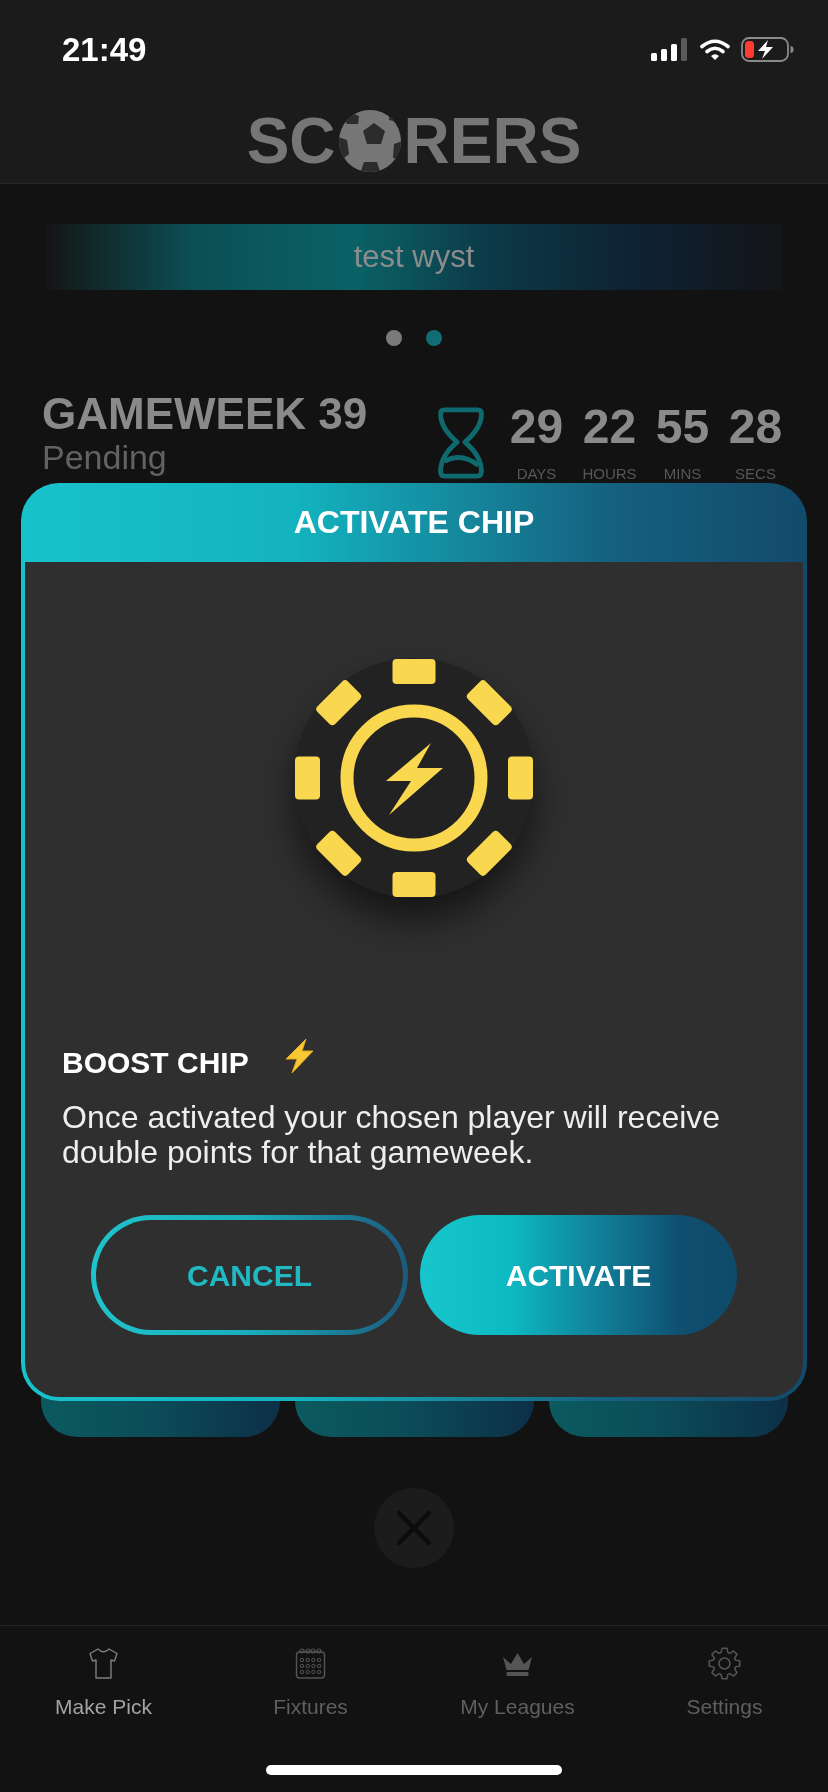 This screenshot has width=828, height=1792. I want to click on cancel-button: CANCEL, so click(249, 1275).